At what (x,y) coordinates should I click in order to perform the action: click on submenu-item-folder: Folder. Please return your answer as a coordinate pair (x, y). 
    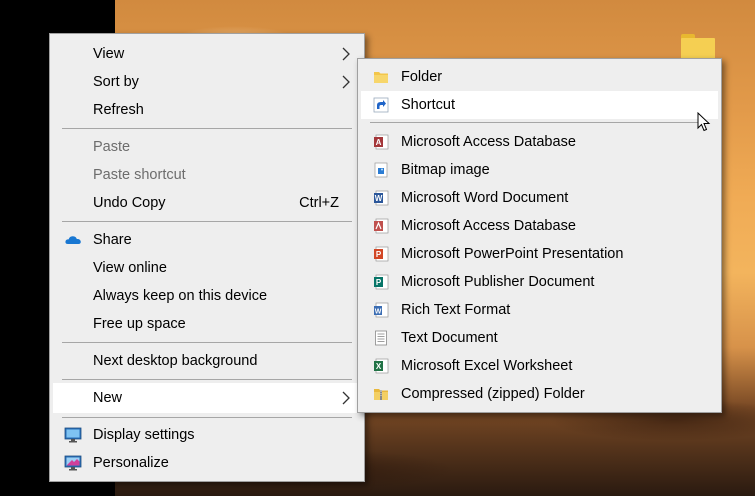
    Looking at the image, I should click on (539, 77).